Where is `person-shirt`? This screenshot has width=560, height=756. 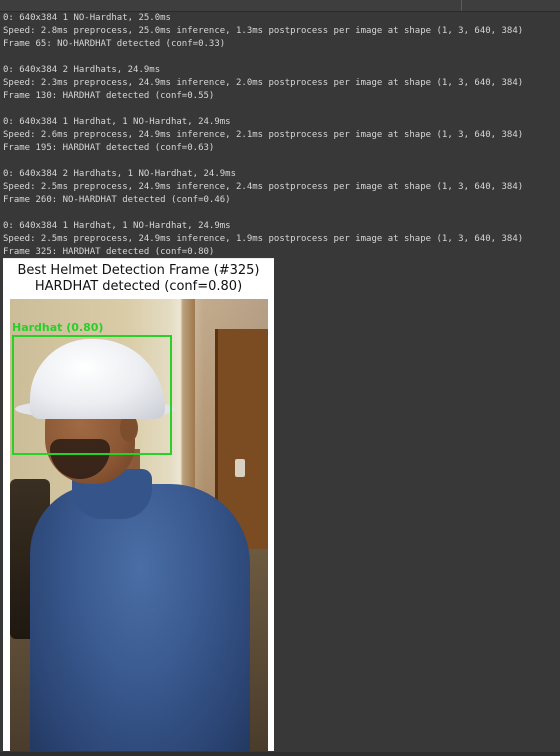 person-shirt is located at coordinates (140, 617).